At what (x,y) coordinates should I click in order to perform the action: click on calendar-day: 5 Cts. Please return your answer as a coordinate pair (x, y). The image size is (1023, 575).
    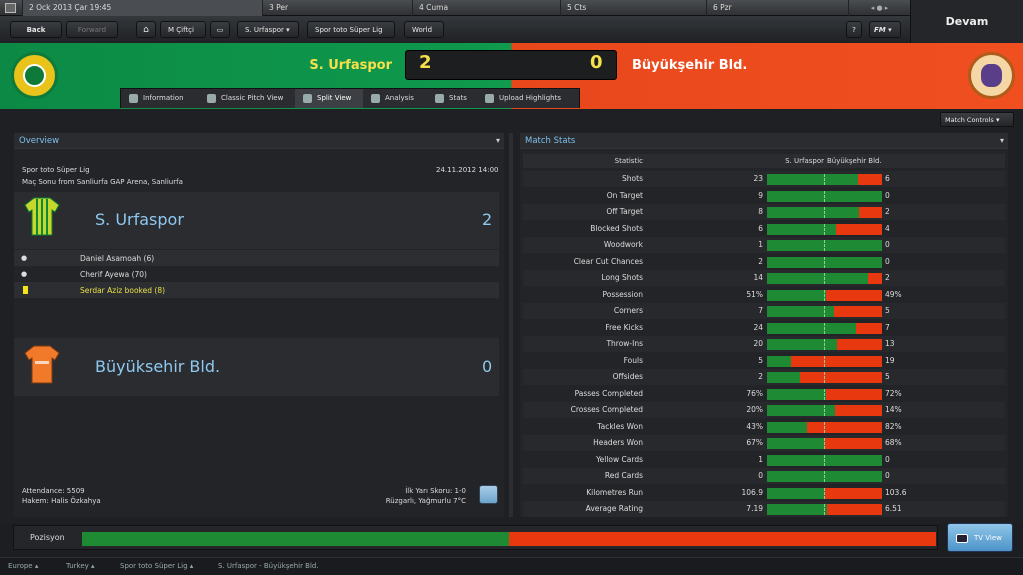
    Looking at the image, I should click on (633, 8).